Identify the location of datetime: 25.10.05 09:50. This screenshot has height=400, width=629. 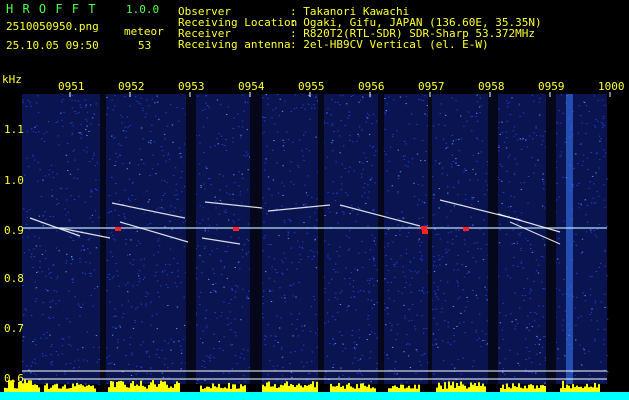
(52, 45).